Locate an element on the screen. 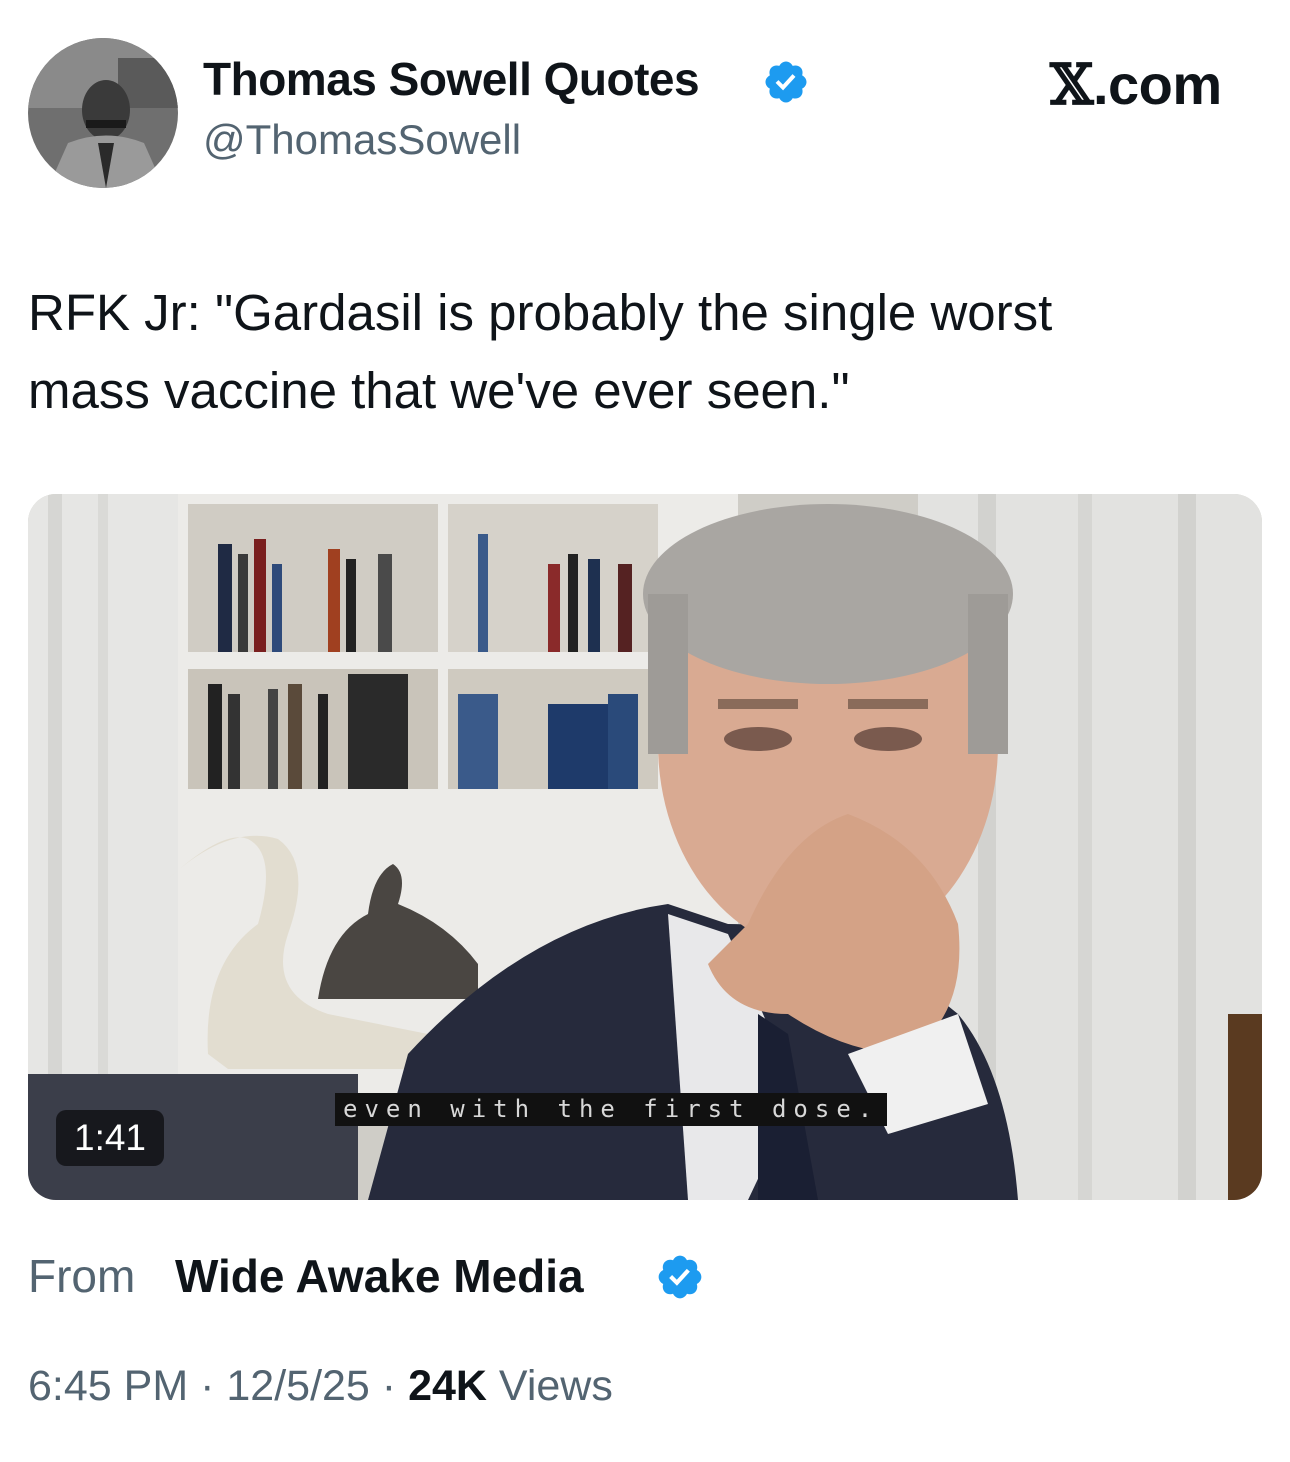 This screenshot has height=1462, width=1290. tweet-date: 12/5/25 is located at coordinates (297, 1386).